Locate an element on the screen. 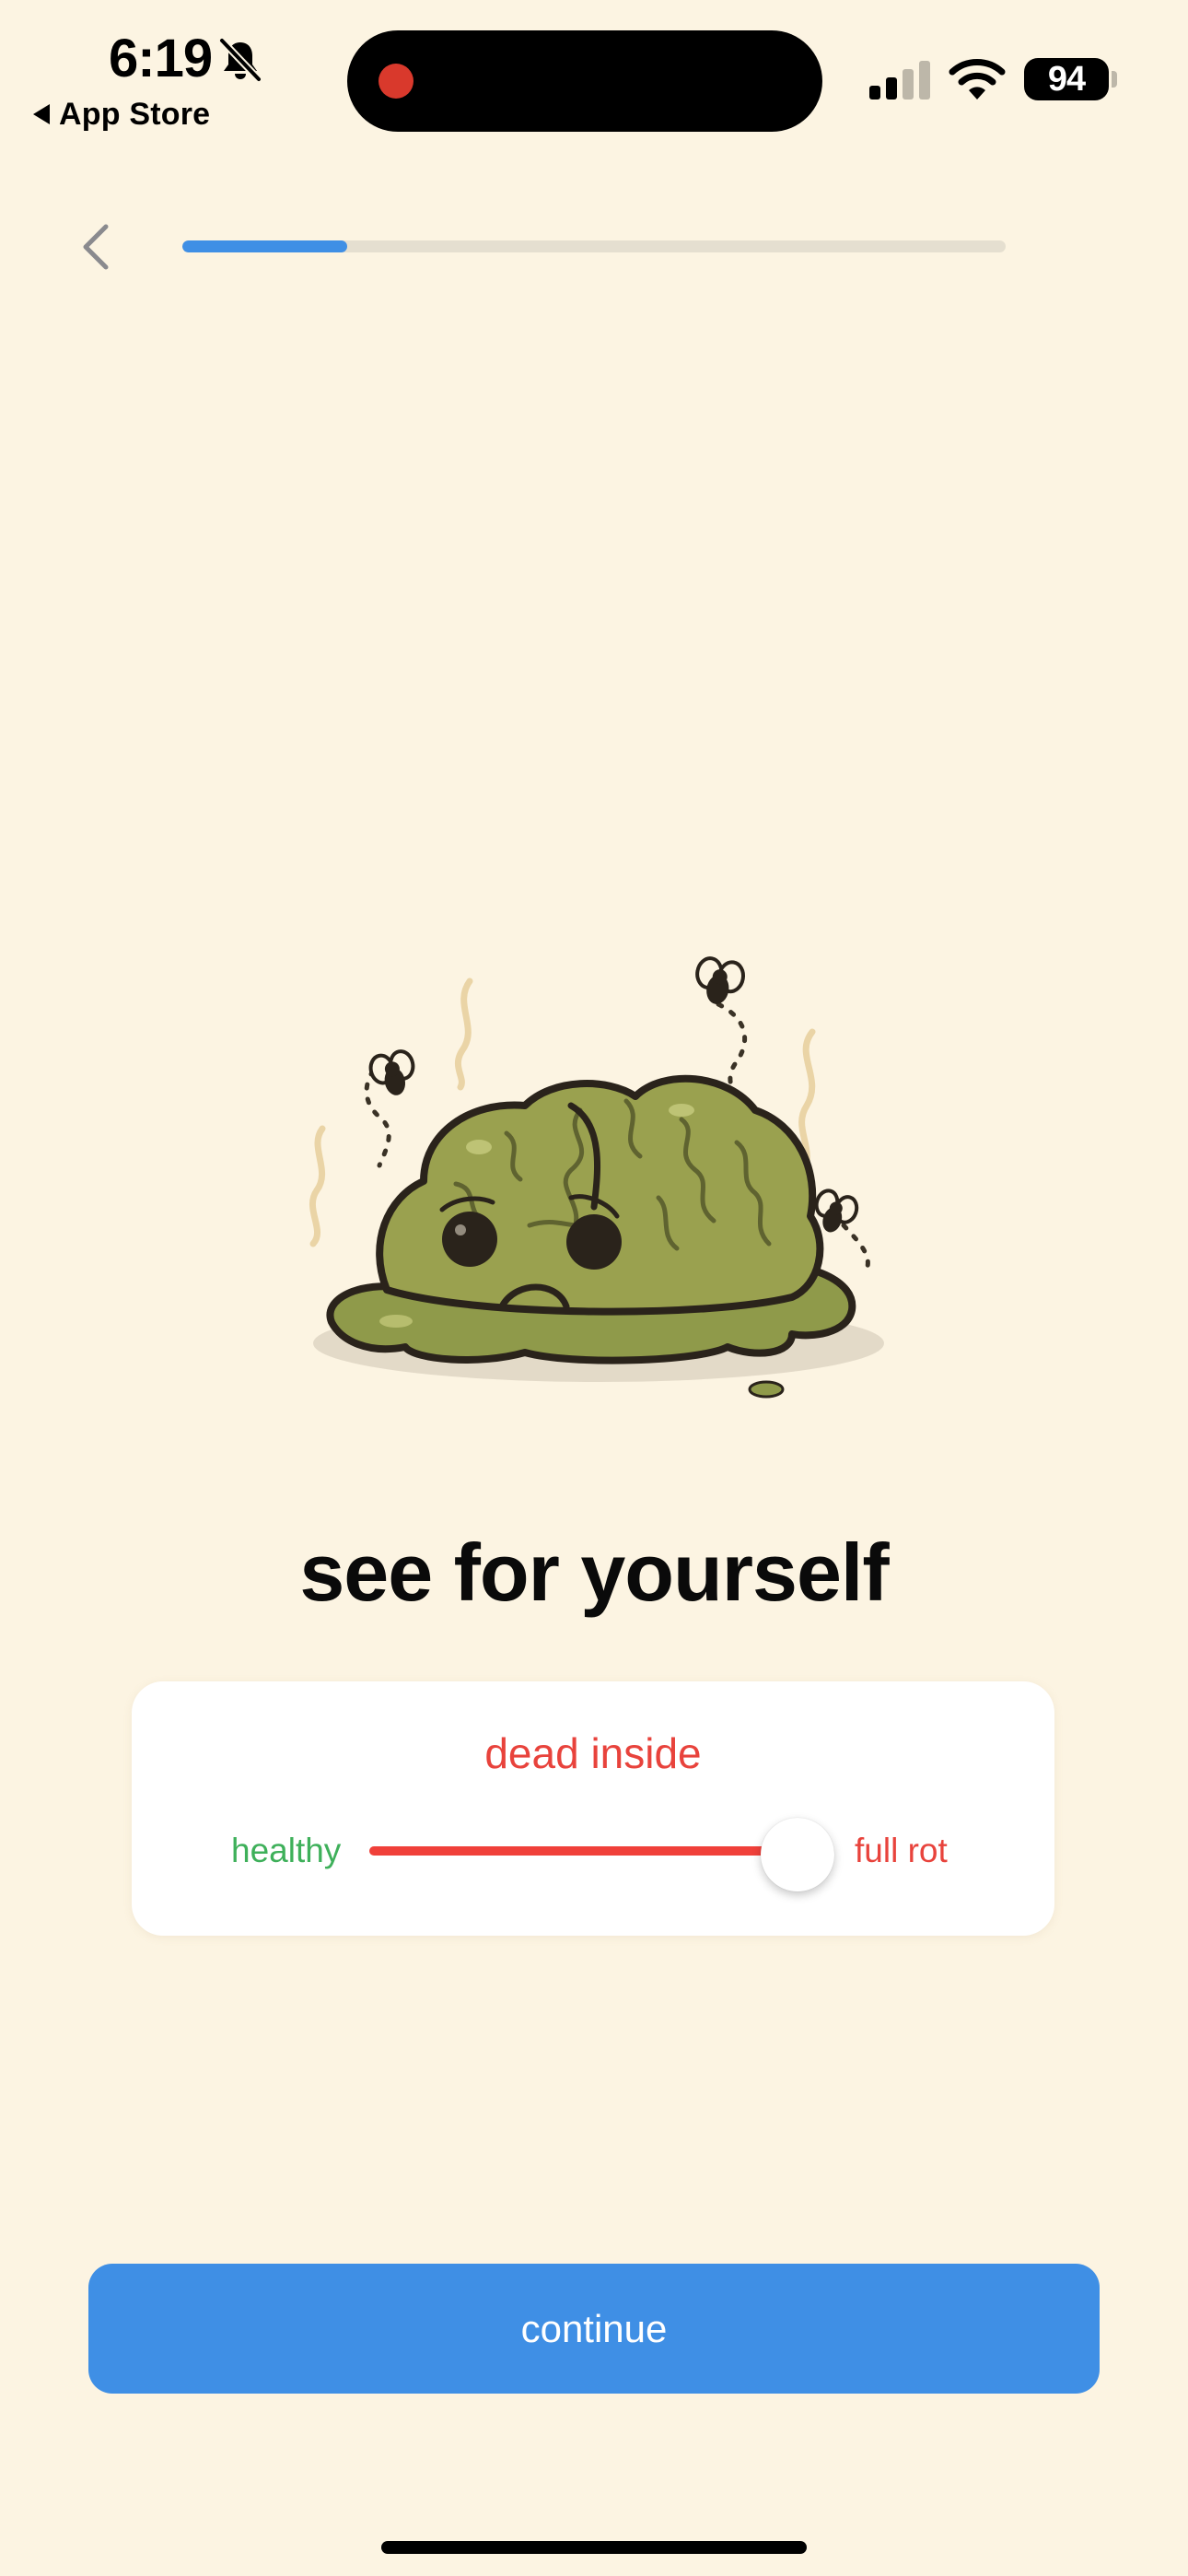  back-triangle-icon is located at coordinates (41, 114).